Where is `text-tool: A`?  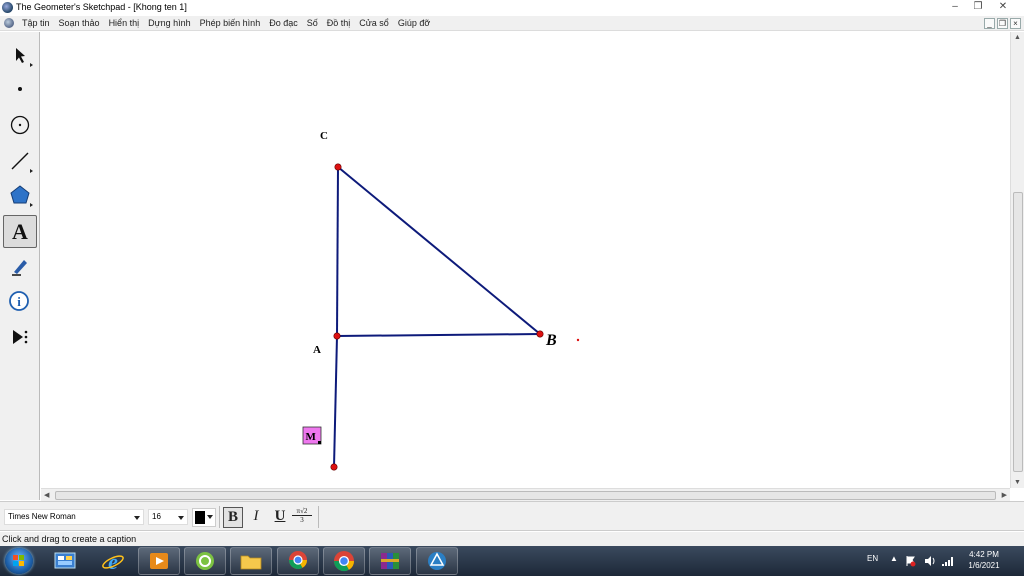
text-tool: A is located at coordinates (20, 231).